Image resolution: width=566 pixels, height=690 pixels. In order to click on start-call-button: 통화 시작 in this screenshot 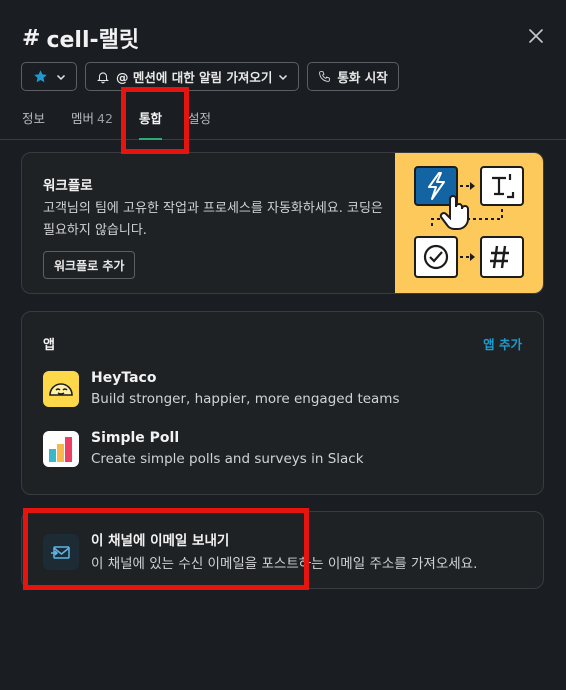, I will do `click(353, 76)`.